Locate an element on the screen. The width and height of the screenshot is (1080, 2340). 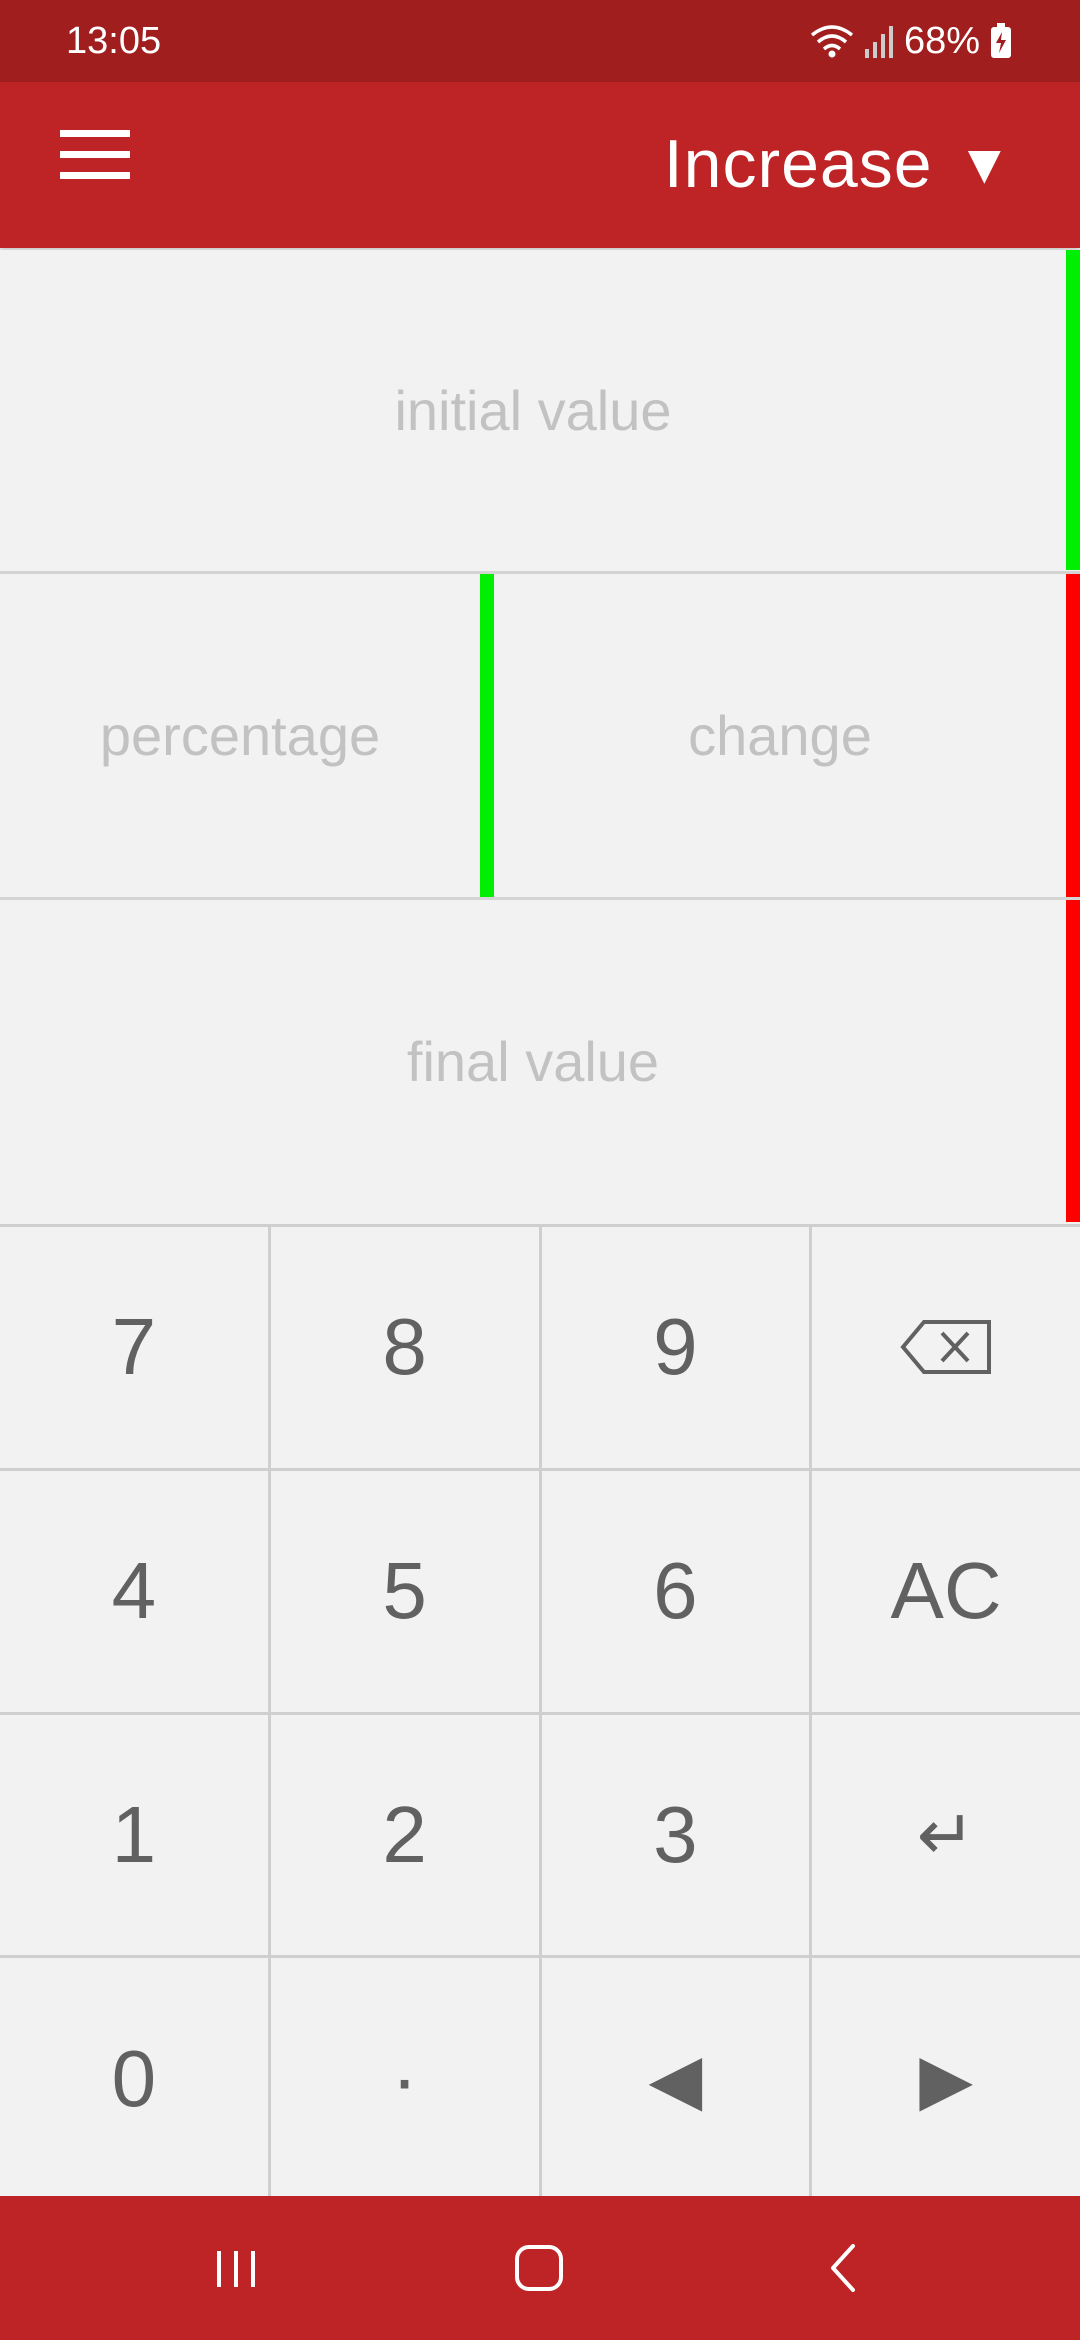
back-icon is located at coordinates (843, 2268).